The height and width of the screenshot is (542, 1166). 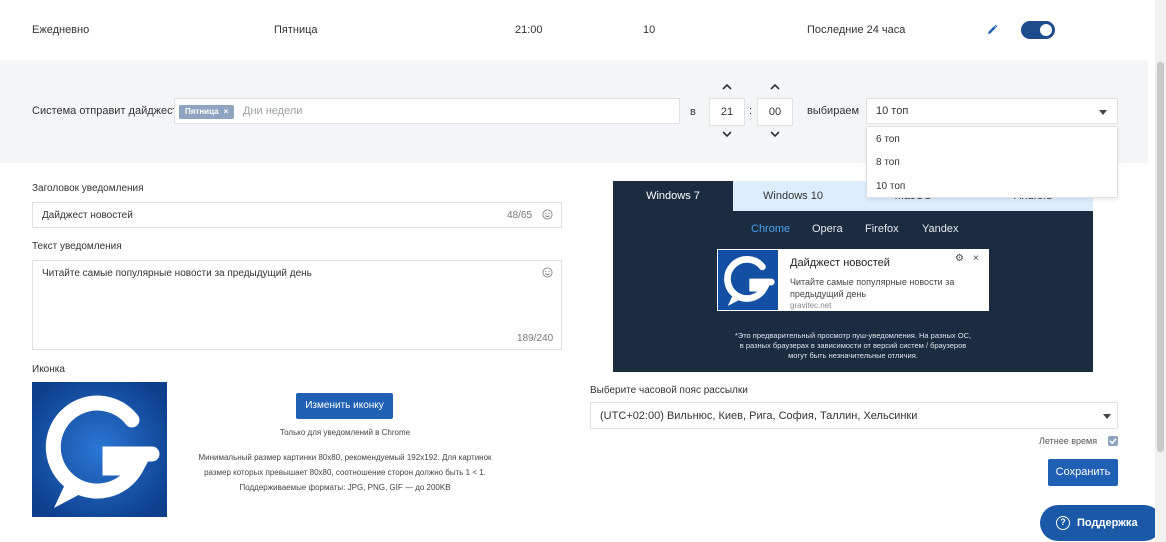 I want to click on pencil-icon, so click(x=992, y=30).